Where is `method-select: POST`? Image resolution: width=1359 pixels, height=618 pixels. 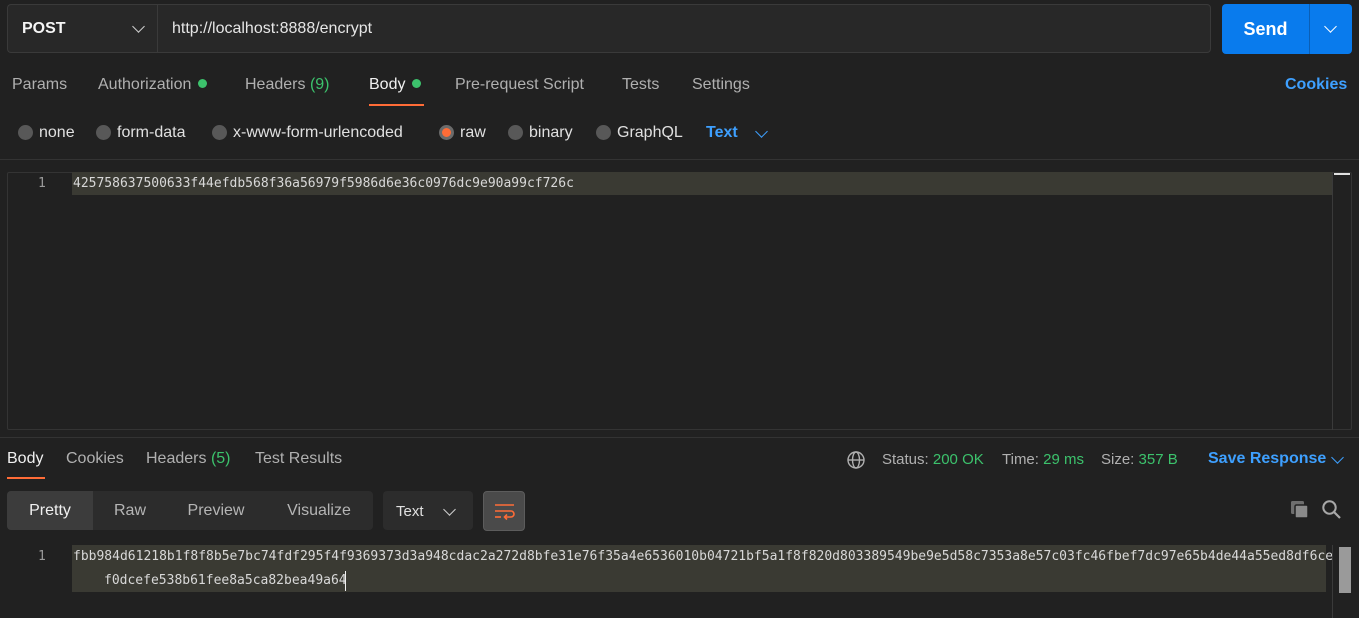 method-select: POST is located at coordinates (82, 28).